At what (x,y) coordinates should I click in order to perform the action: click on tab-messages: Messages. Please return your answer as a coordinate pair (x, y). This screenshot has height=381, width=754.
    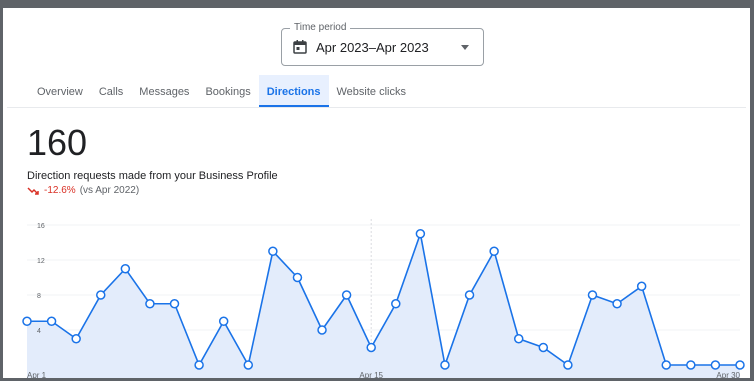
    Looking at the image, I should click on (164, 91).